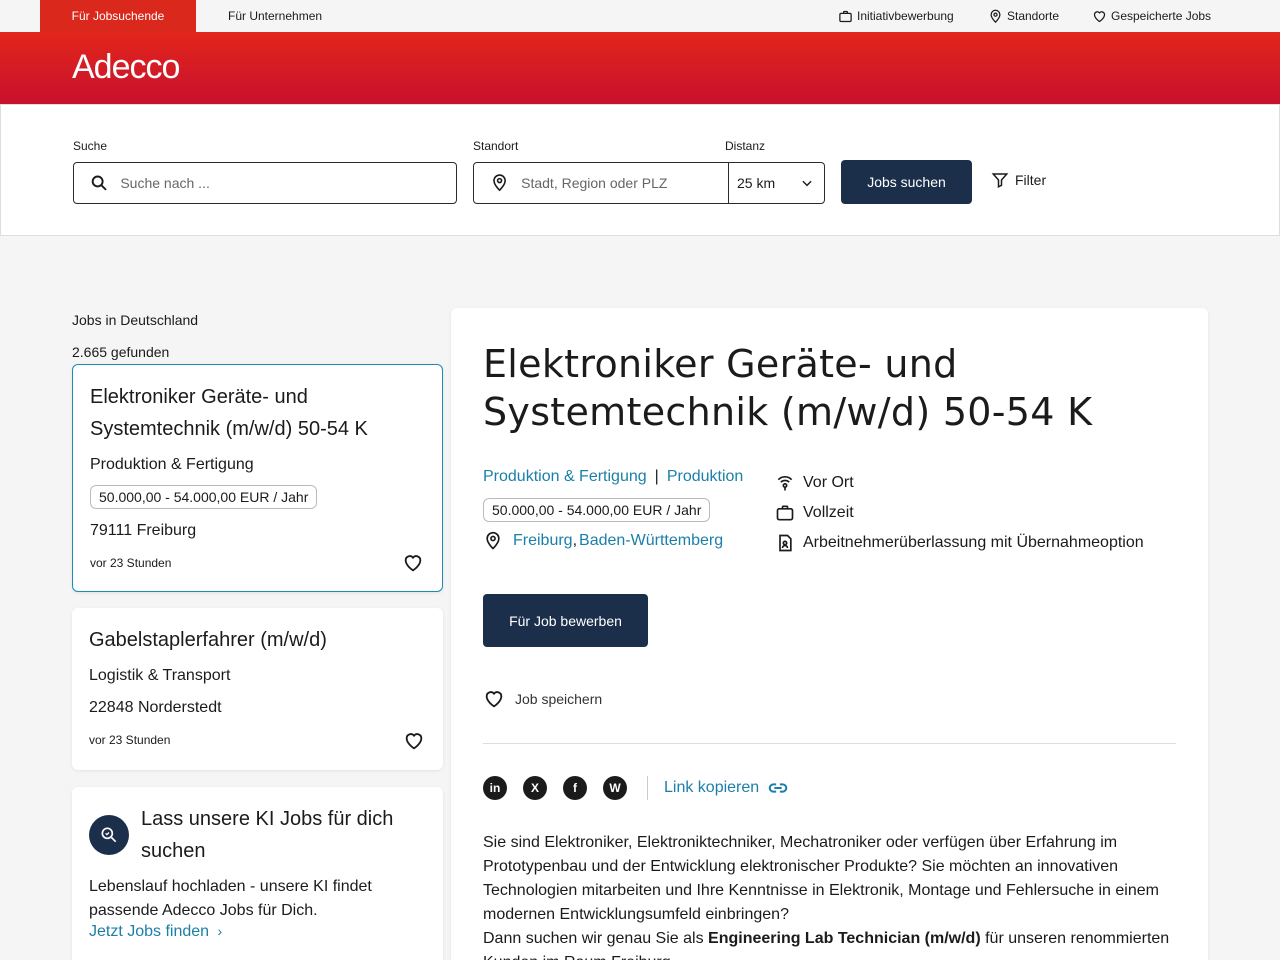 This screenshot has height=960, width=1280. Describe the element at coordinates (596, 938) in the screenshot. I see `description-text: Dann suchen wir genau Sie als` at that location.